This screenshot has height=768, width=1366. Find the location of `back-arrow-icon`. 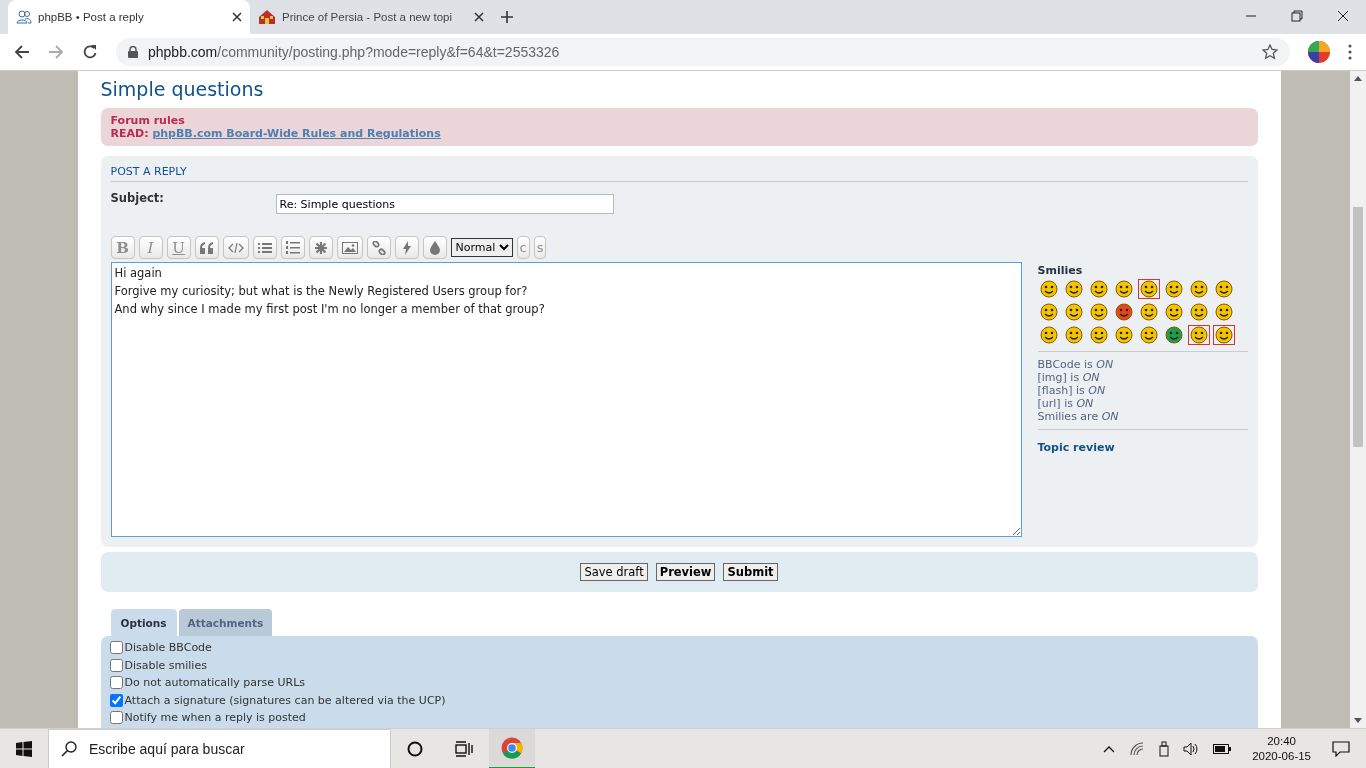

back-arrow-icon is located at coordinates (22, 52).